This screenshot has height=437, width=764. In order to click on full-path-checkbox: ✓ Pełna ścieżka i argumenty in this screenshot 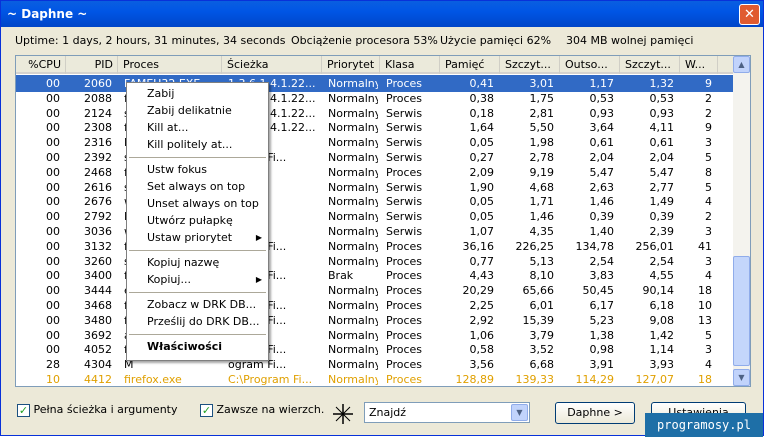, I will do `click(97, 410)`.